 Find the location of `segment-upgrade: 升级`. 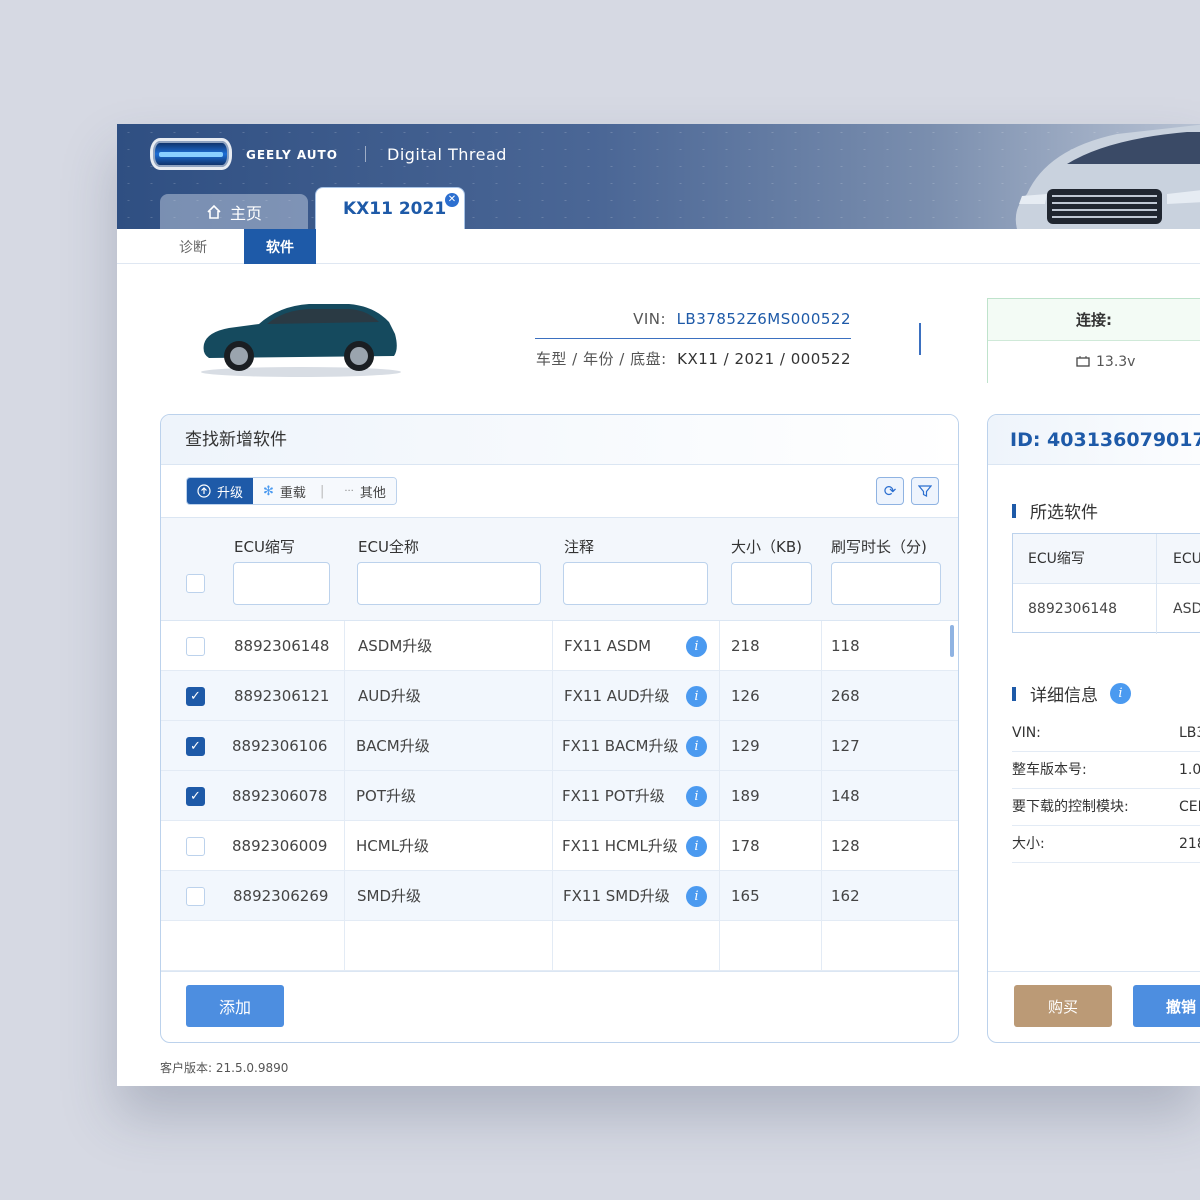

segment-upgrade: 升级 is located at coordinates (220, 491).